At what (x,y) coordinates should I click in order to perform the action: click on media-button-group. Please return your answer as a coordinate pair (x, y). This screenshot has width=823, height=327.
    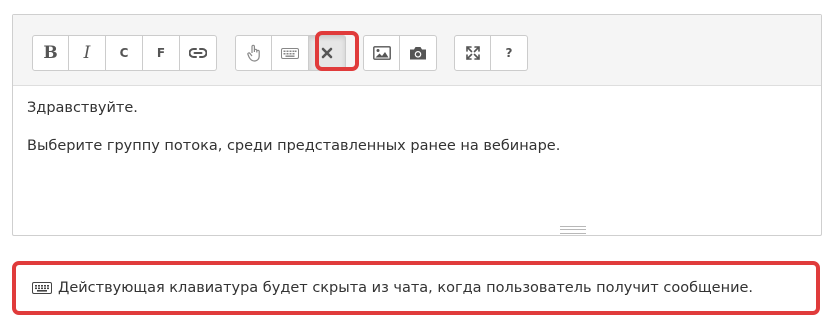
    Looking at the image, I should click on (400, 53).